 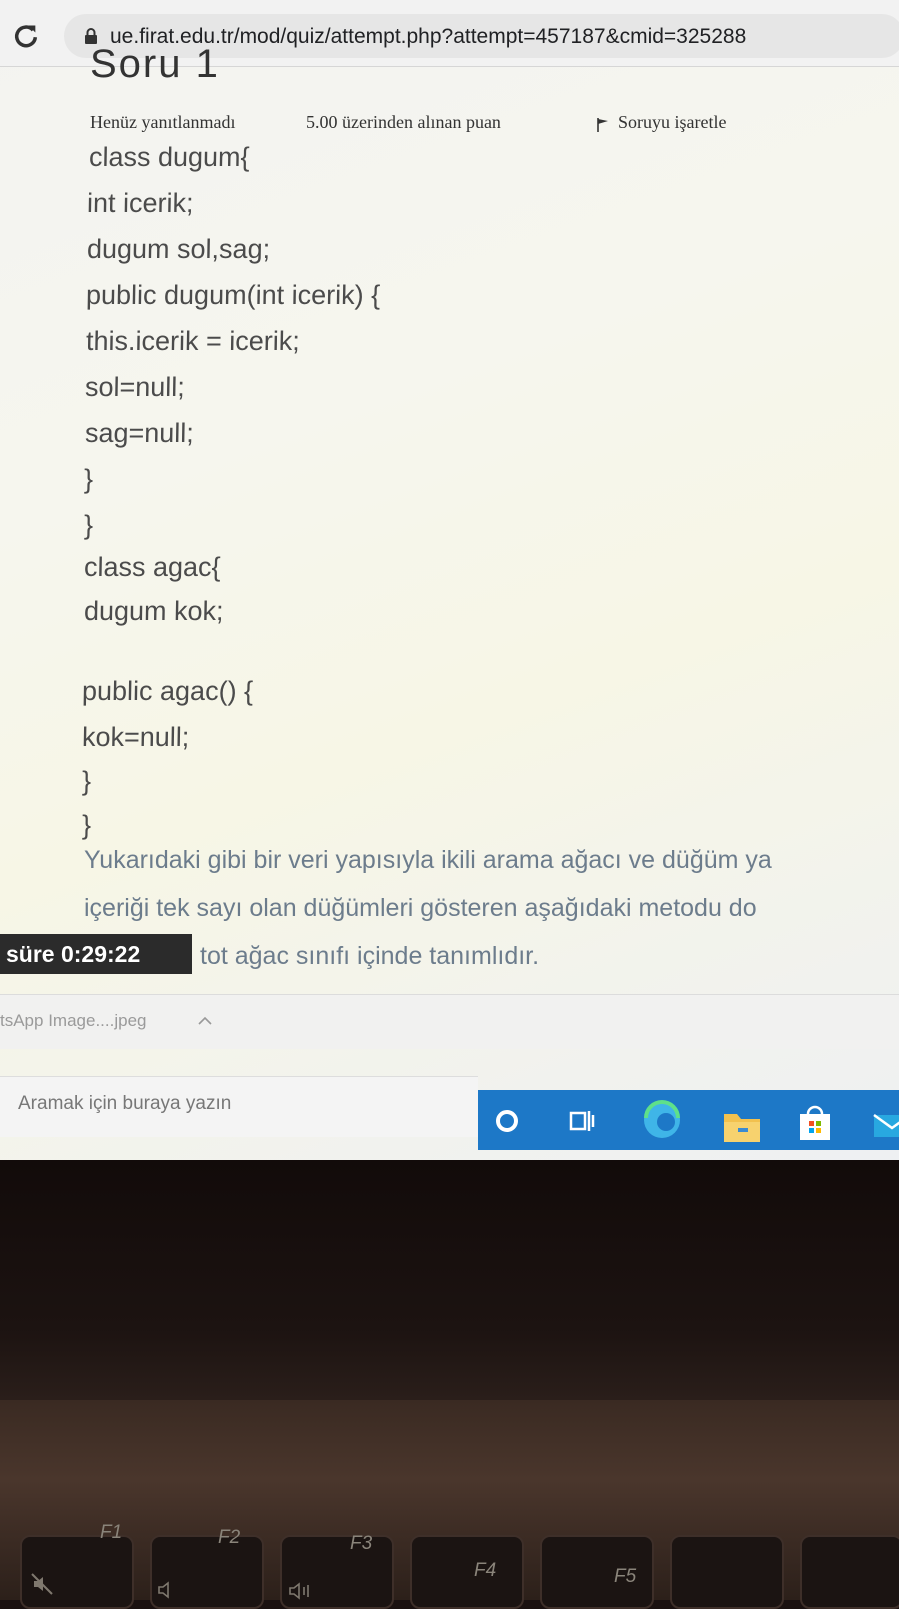 I want to click on laptop-bezel, so click(x=449, y=1280).